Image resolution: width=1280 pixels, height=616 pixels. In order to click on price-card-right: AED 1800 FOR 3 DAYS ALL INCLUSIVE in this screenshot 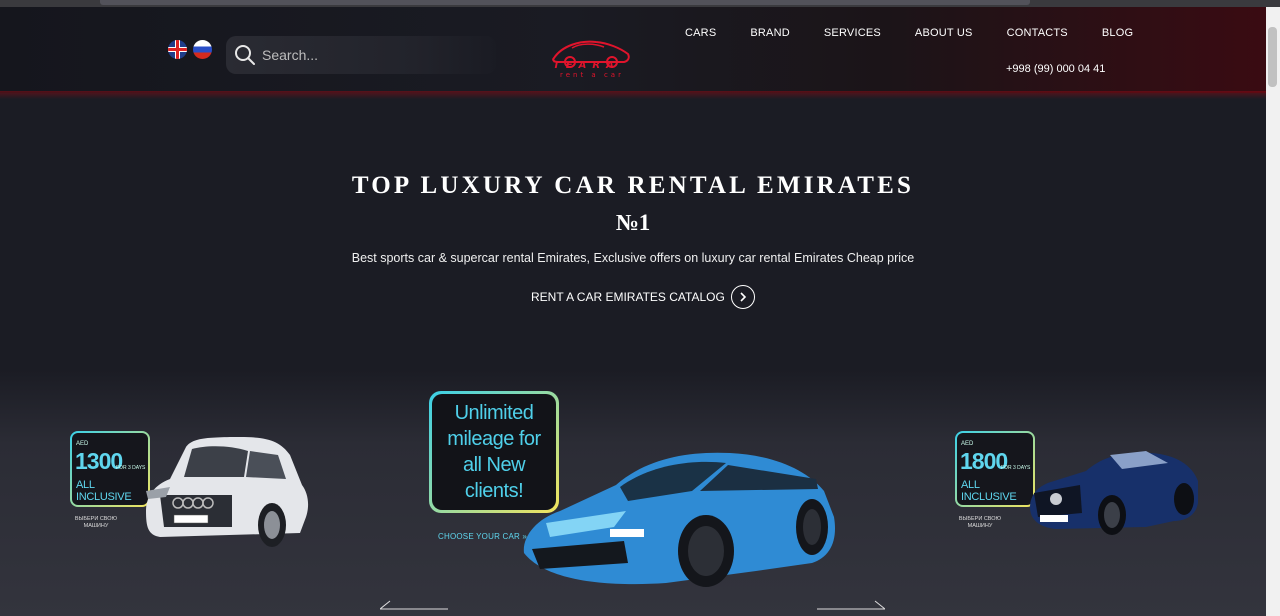, I will do `click(995, 469)`.